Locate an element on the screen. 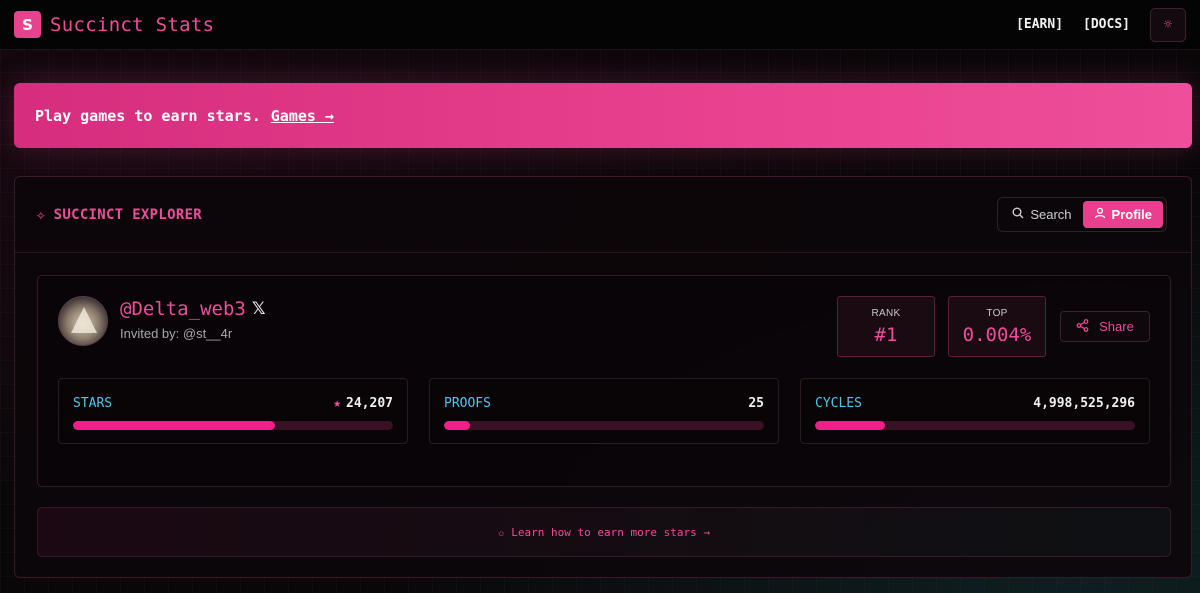 This screenshot has height=593, width=1200. metric-stars-value: ★ 24,207 is located at coordinates (363, 403).